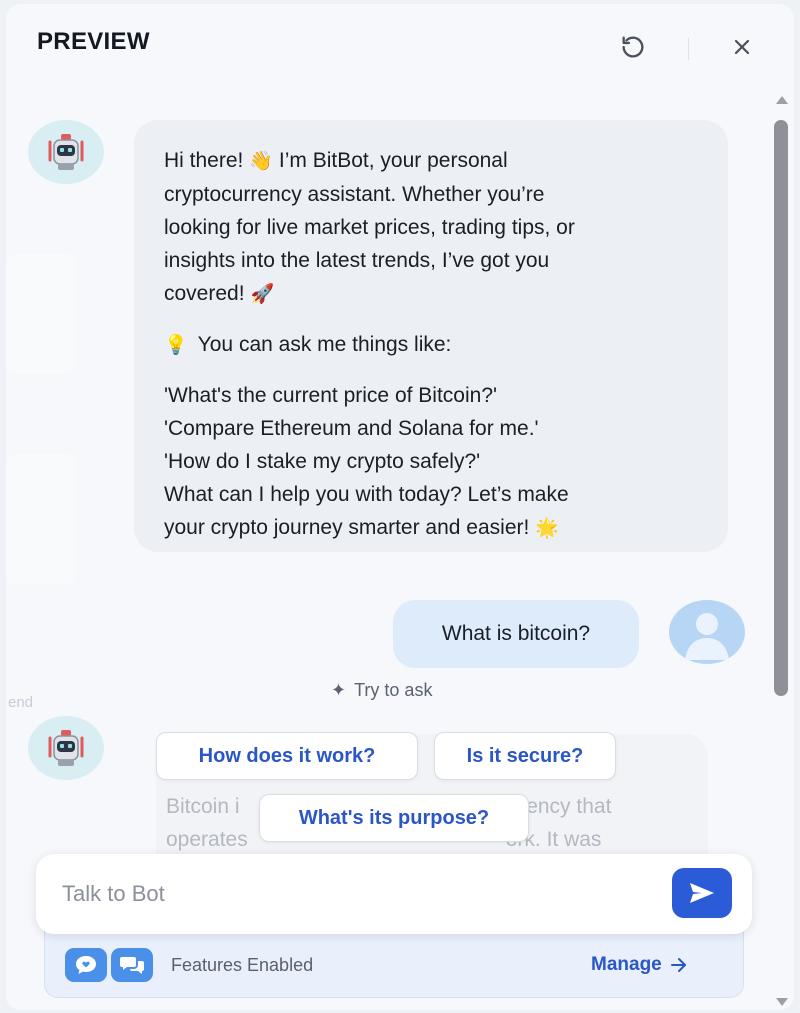 The height and width of the screenshot is (1013, 800). I want to click on message-input, so click(362, 894).